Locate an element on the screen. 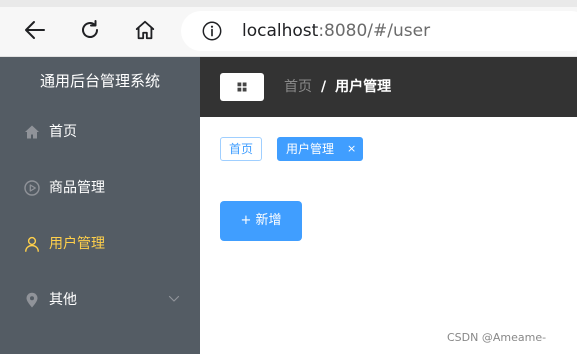  user-icon is located at coordinates (32, 244).